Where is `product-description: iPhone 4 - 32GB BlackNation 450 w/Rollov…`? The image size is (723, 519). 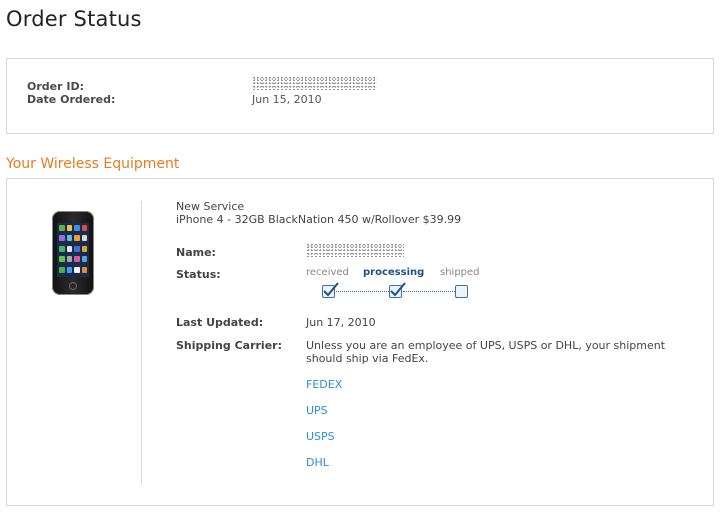 product-description: iPhone 4 - 32GB BlackNation 450 w/Rollov… is located at coordinates (319, 219).